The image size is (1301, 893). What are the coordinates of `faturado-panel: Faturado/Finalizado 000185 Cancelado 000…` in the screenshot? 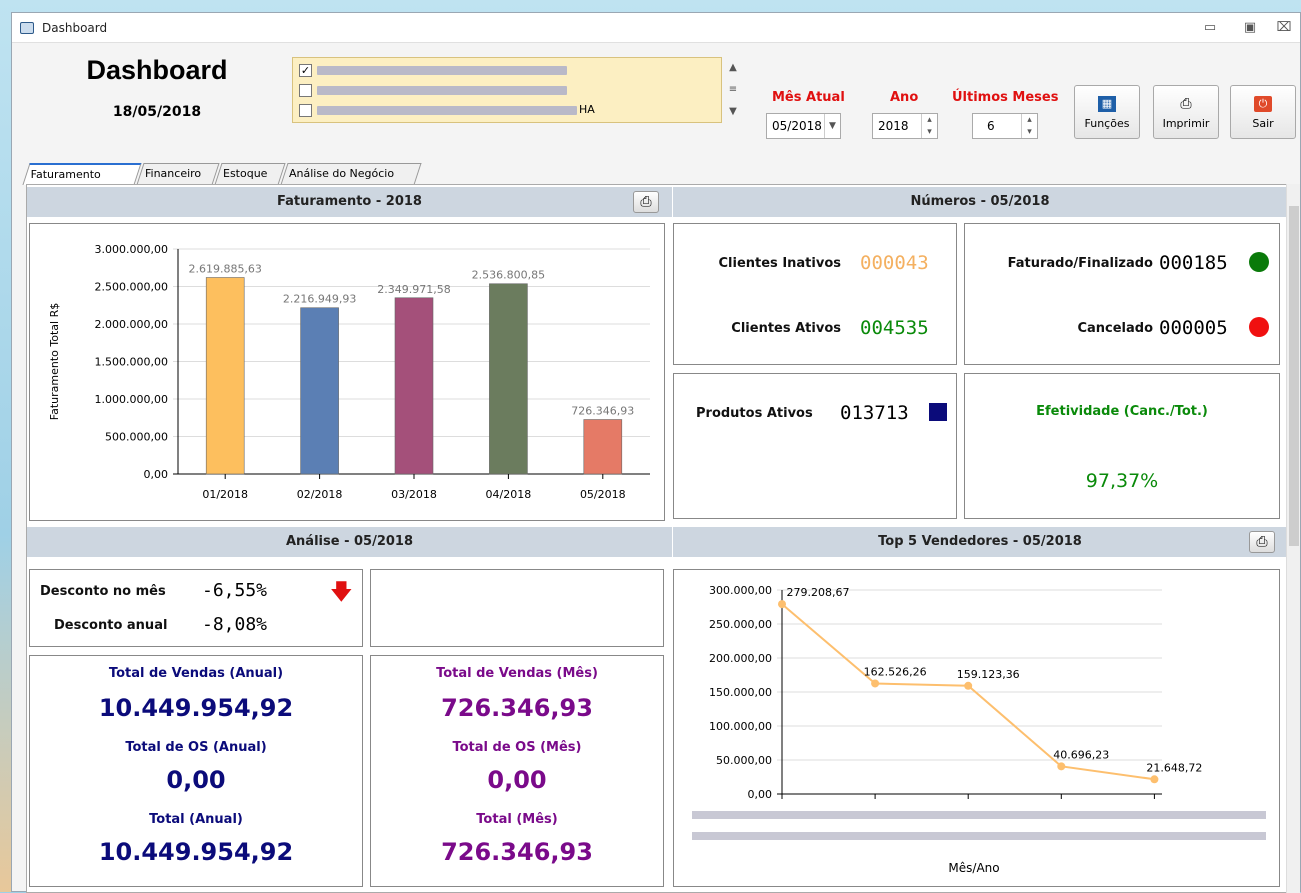 It's located at (1122, 294).